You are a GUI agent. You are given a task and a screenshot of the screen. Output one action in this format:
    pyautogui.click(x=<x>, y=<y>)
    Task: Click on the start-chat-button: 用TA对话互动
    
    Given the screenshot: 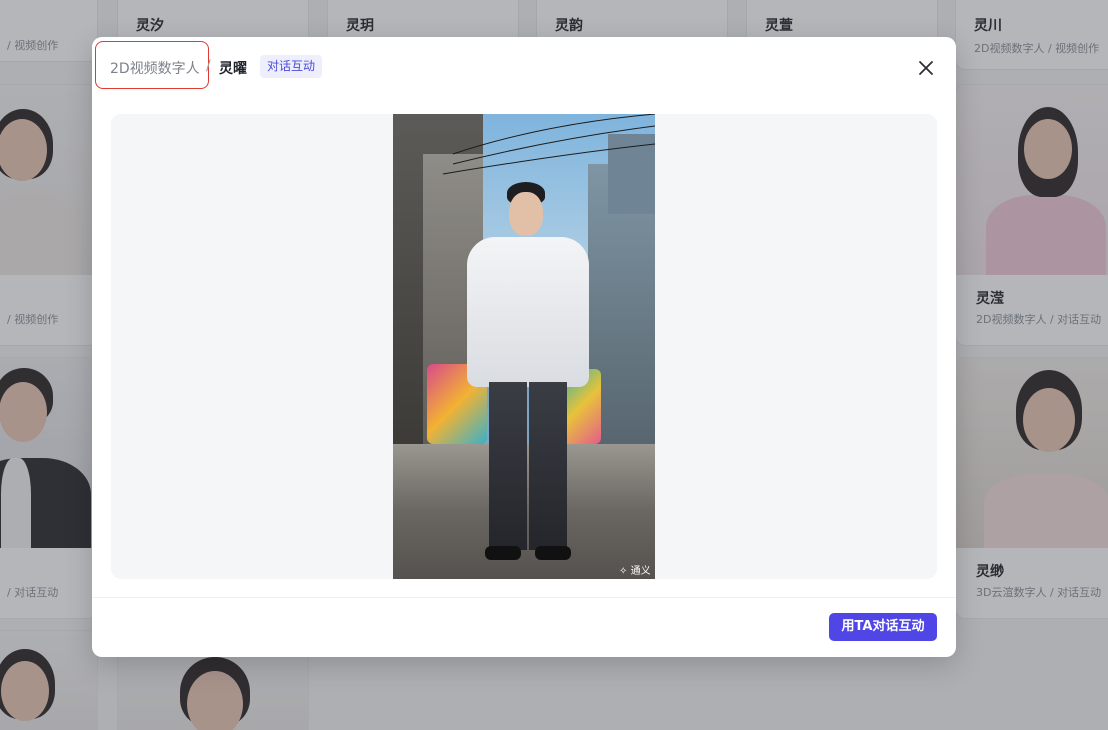 What is the action you would take?
    pyautogui.click(x=883, y=627)
    